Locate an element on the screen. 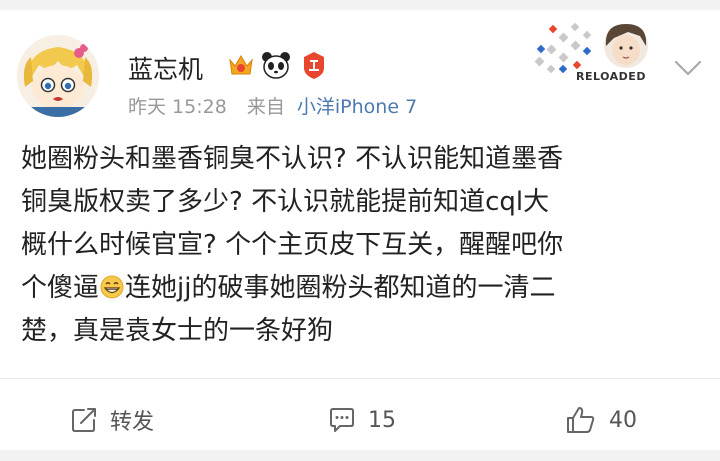 The height and width of the screenshot is (461, 720). chevron-down-icon is located at coordinates (688, 70).